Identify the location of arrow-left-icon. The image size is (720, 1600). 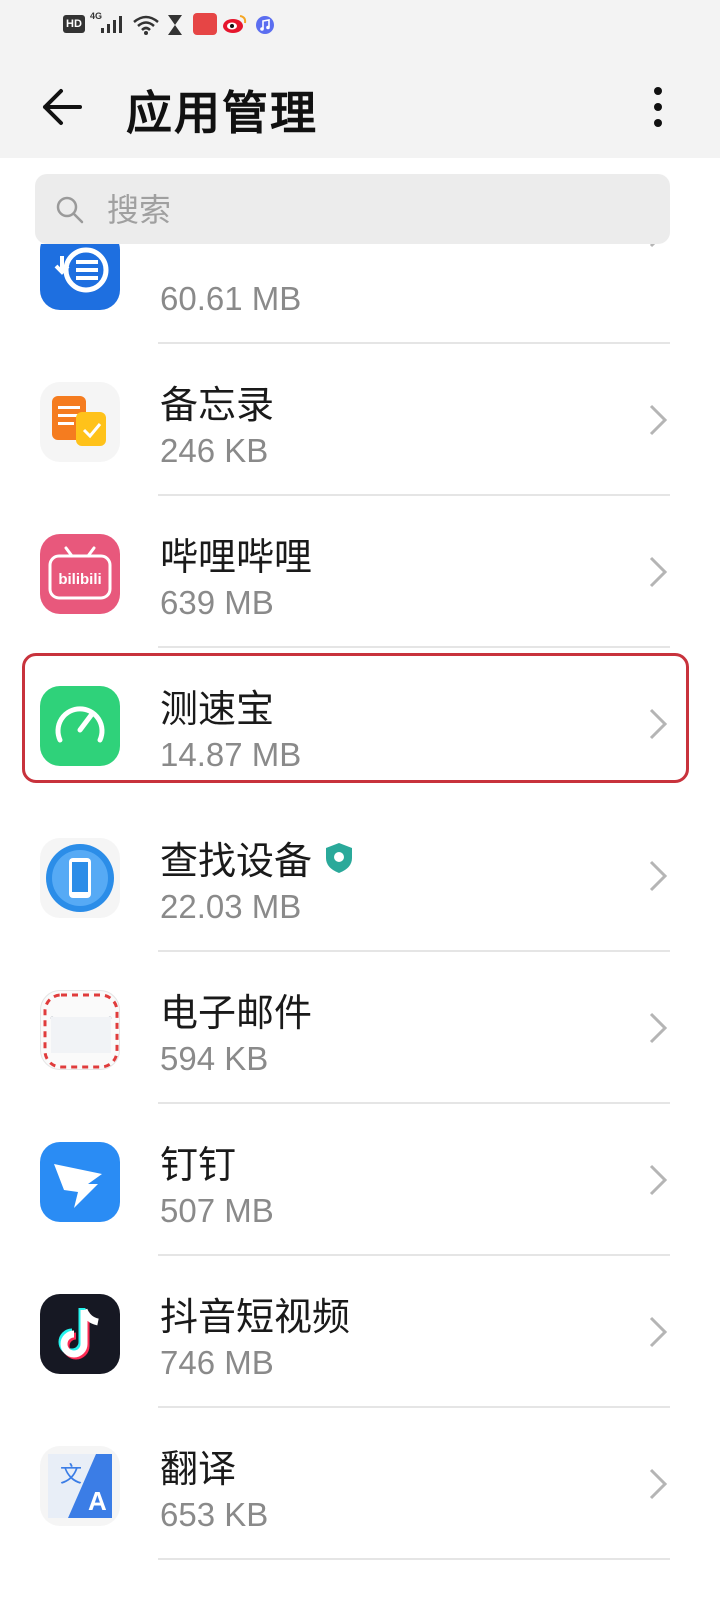
(62, 107).